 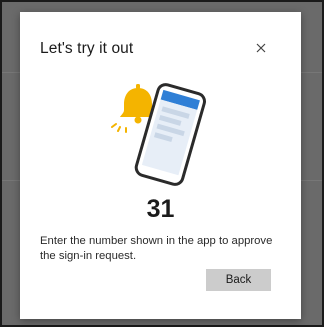 I want to click on close-icon, so click(x=261, y=48).